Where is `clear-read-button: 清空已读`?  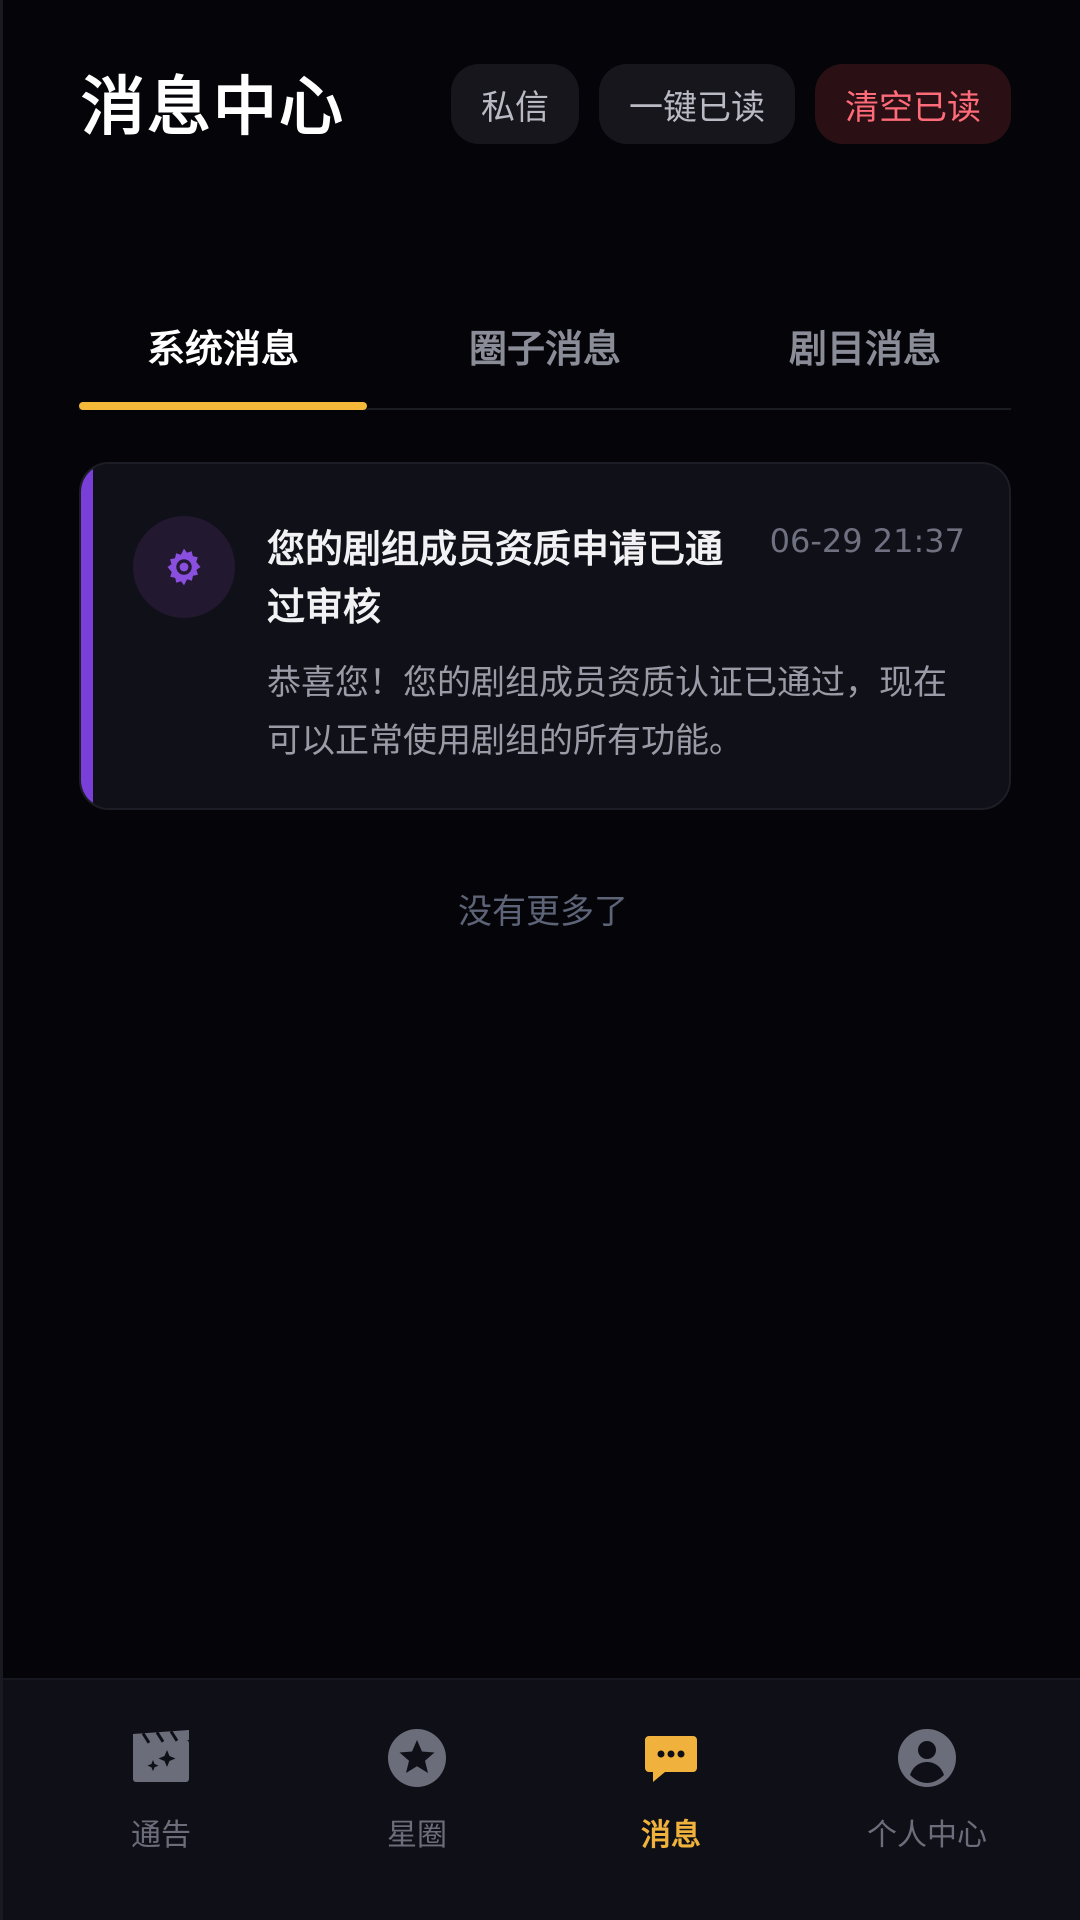
clear-read-button: 清空已读 is located at coordinates (913, 104).